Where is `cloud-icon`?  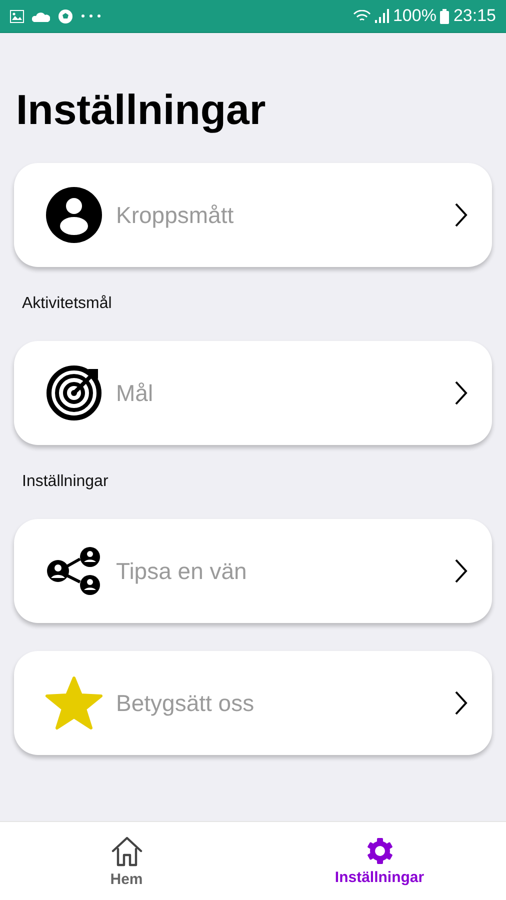 cloud-icon is located at coordinates (41, 16).